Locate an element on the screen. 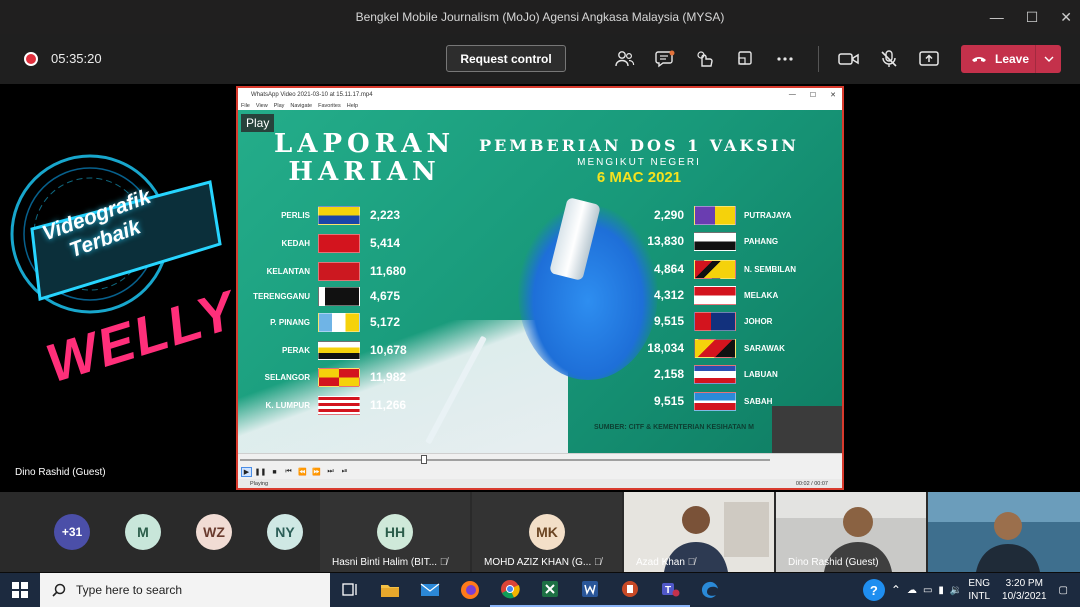 This screenshot has width=1080, height=607. state-value: 4,864 is located at coordinates (668, 269).